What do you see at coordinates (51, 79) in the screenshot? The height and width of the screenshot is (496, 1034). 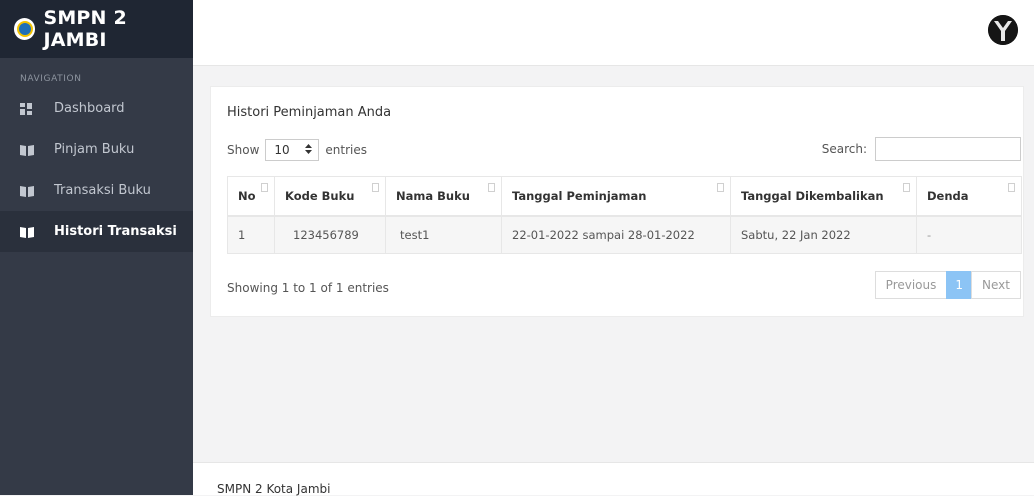 I see `nav-header: NAVIGATION` at bounding box center [51, 79].